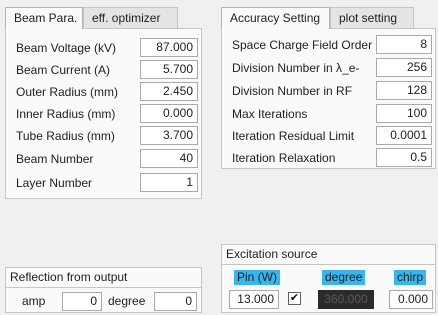 Image resolution: width=438 pixels, height=315 pixels. I want to click on pin-checkbox: ✔, so click(294, 298).